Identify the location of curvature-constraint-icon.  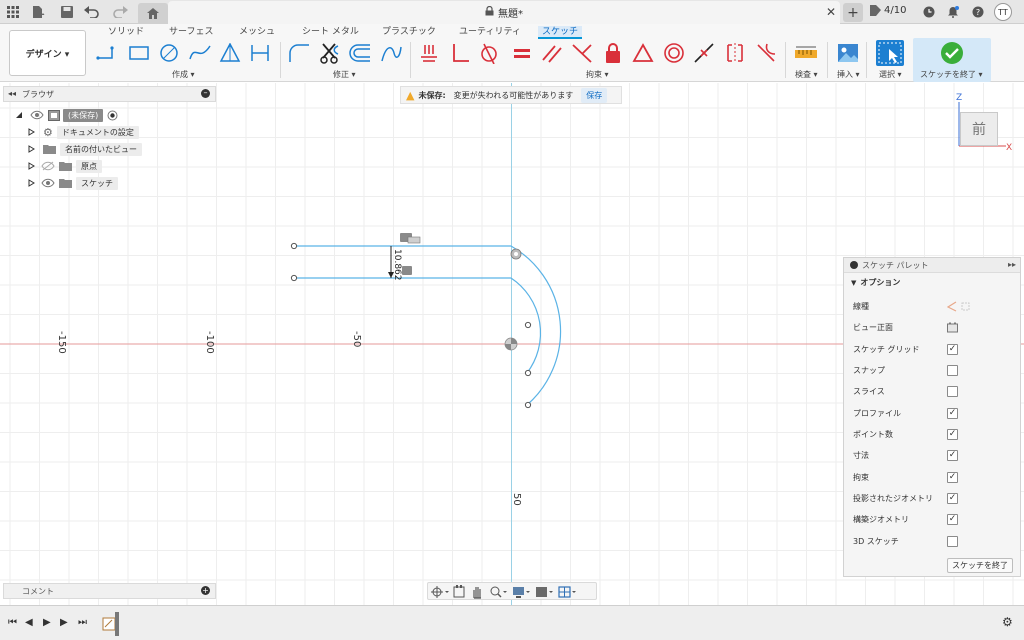
(766, 53).